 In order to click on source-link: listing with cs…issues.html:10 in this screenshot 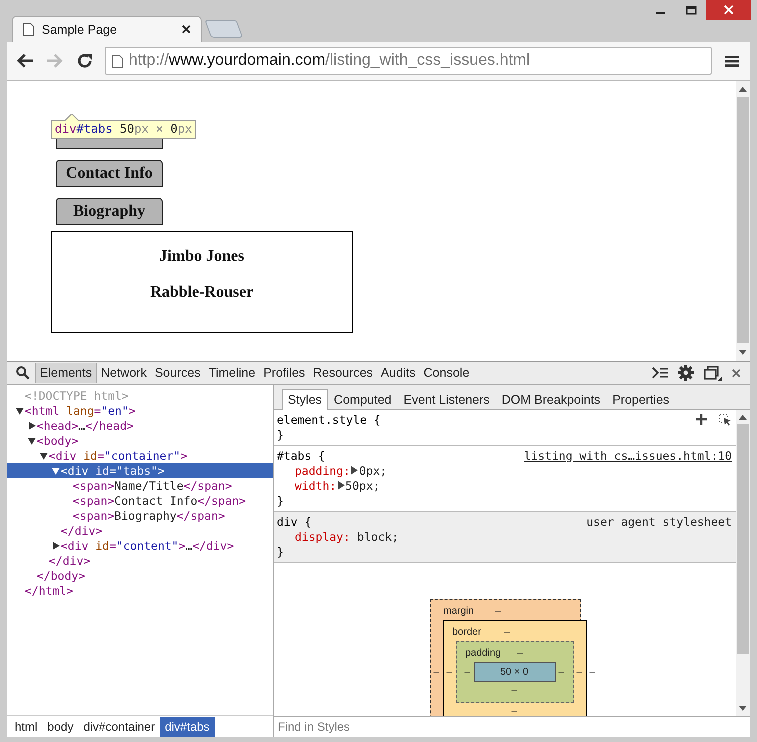, I will do `click(628, 455)`.